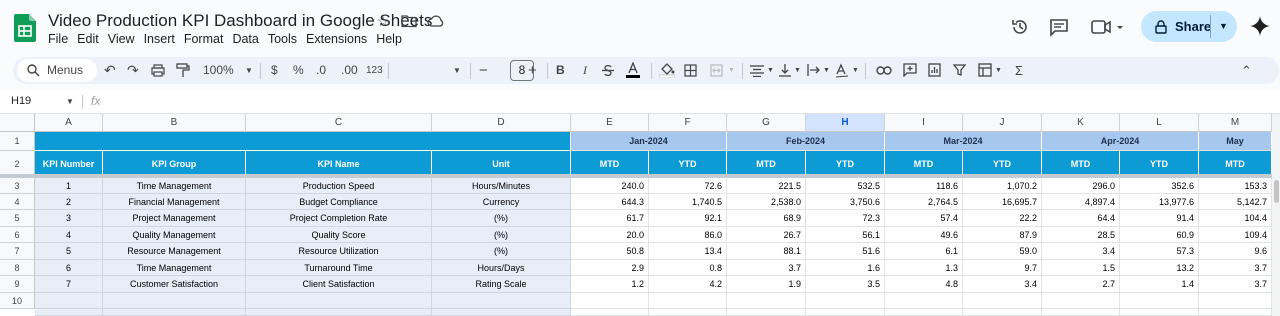 The height and width of the screenshot is (316, 1280). Describe the element at coordinates (339, 202) in the screenshot. I see `kpi-name-cell: Budget Compliance` at that location.